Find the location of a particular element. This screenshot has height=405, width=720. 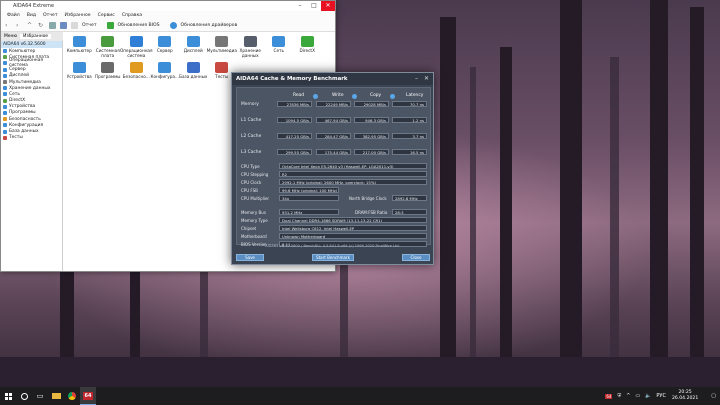

chart-icon is located at coordinates (63, 25).